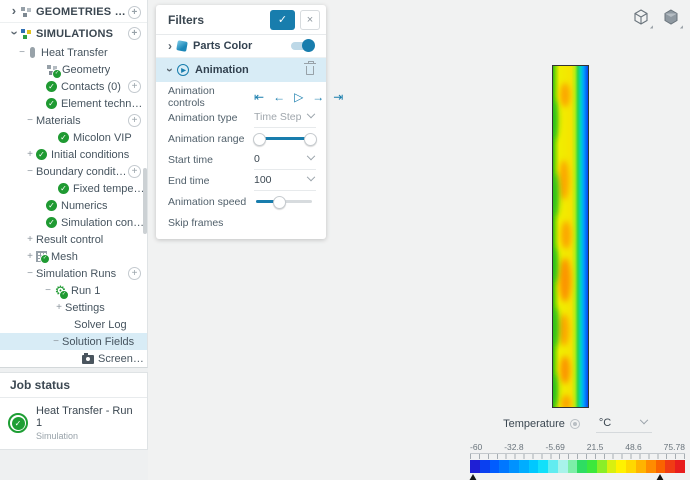  I want to click on skip-frames-value, so click(285, 222).